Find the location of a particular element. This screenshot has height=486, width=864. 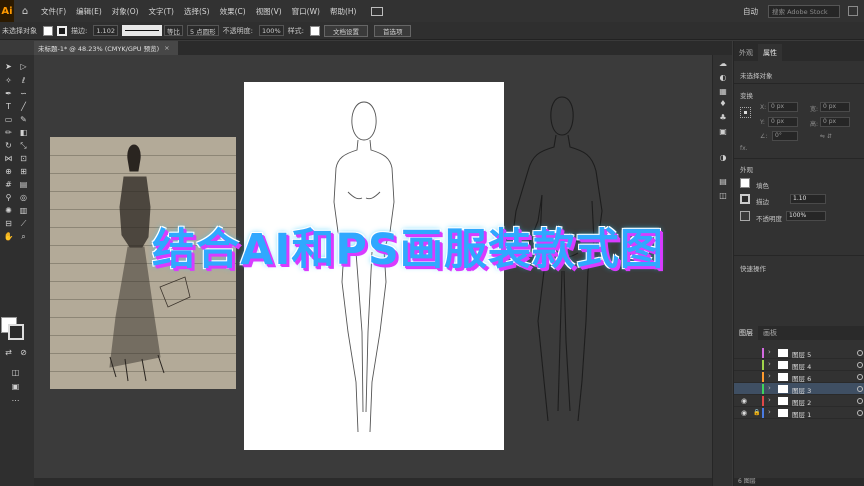

workspace-switcher: 自动 is located at coordinates (750, 11).